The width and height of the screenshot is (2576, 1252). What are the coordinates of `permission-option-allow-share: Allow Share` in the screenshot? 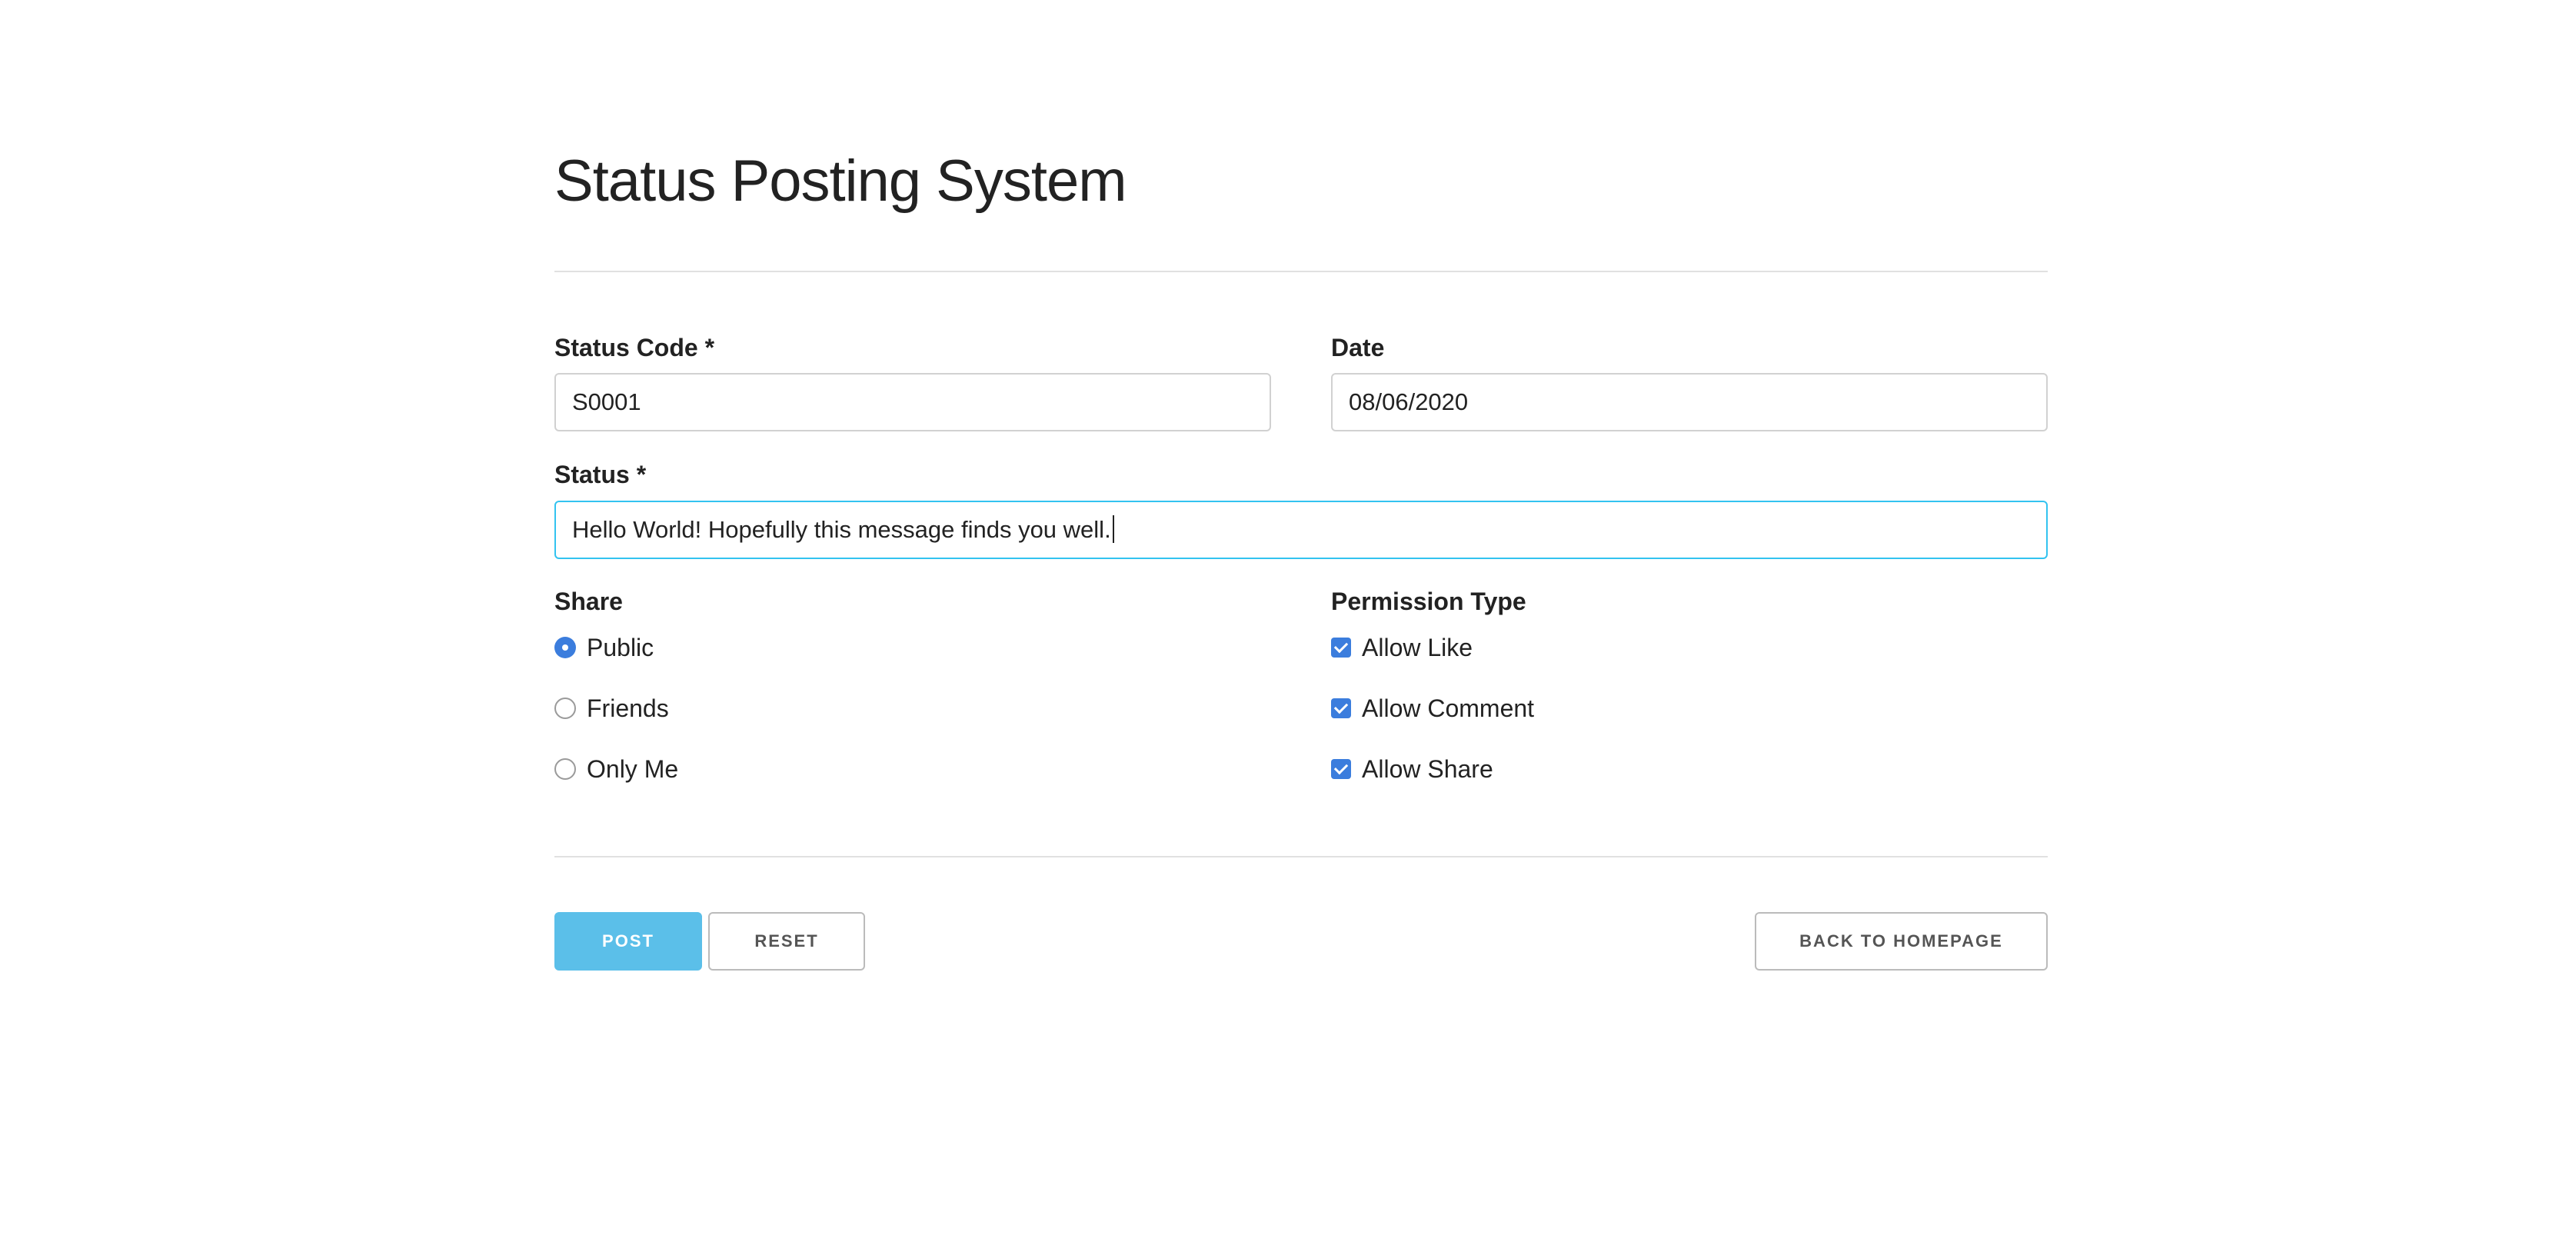 It's located at (1412, 769).